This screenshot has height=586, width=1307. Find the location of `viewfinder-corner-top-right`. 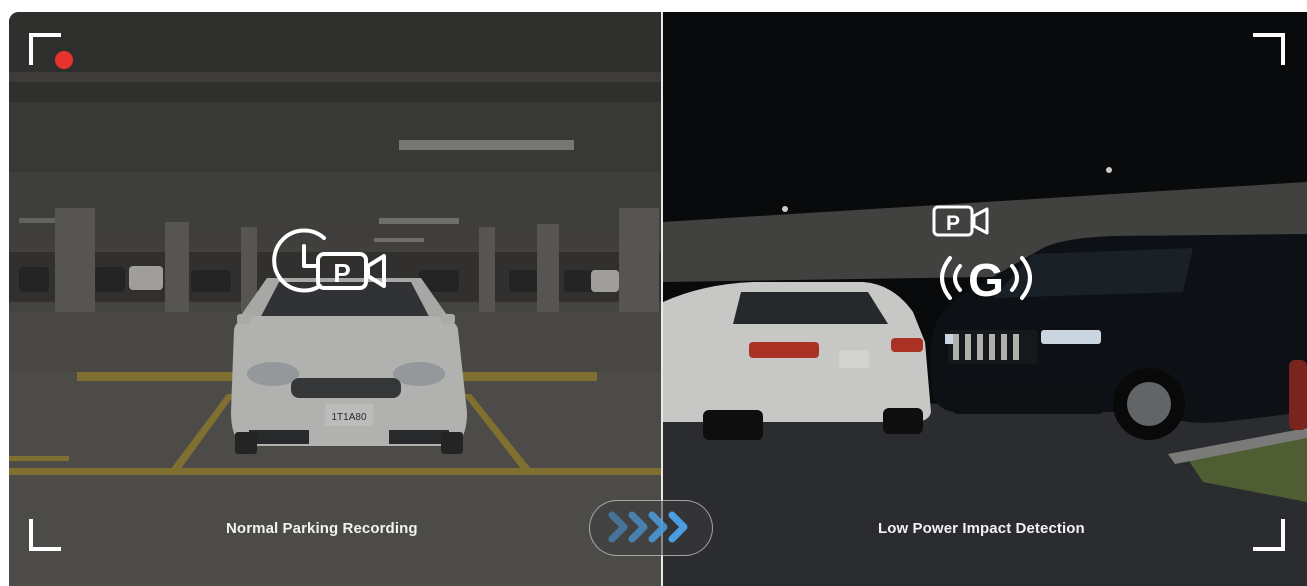

viewfinder-corner-top-right is located at coordinates (1269, 49).